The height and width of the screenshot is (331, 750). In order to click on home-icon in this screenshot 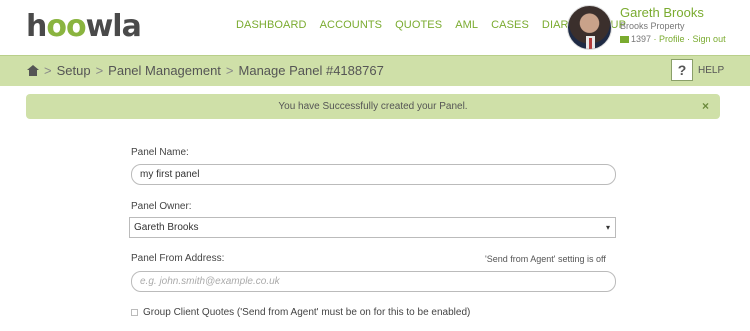, I will do `click(33, 70)`.